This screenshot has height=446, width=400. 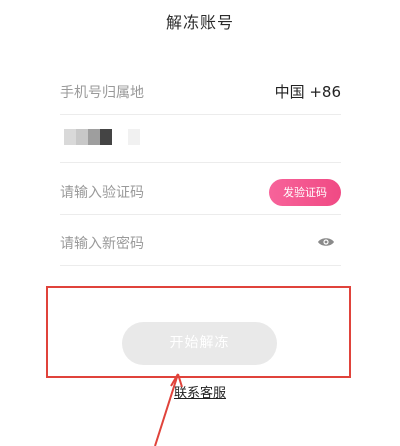 I want to click on verification-code-placeholder: 请输入验证码, so click(x=102, y=193).